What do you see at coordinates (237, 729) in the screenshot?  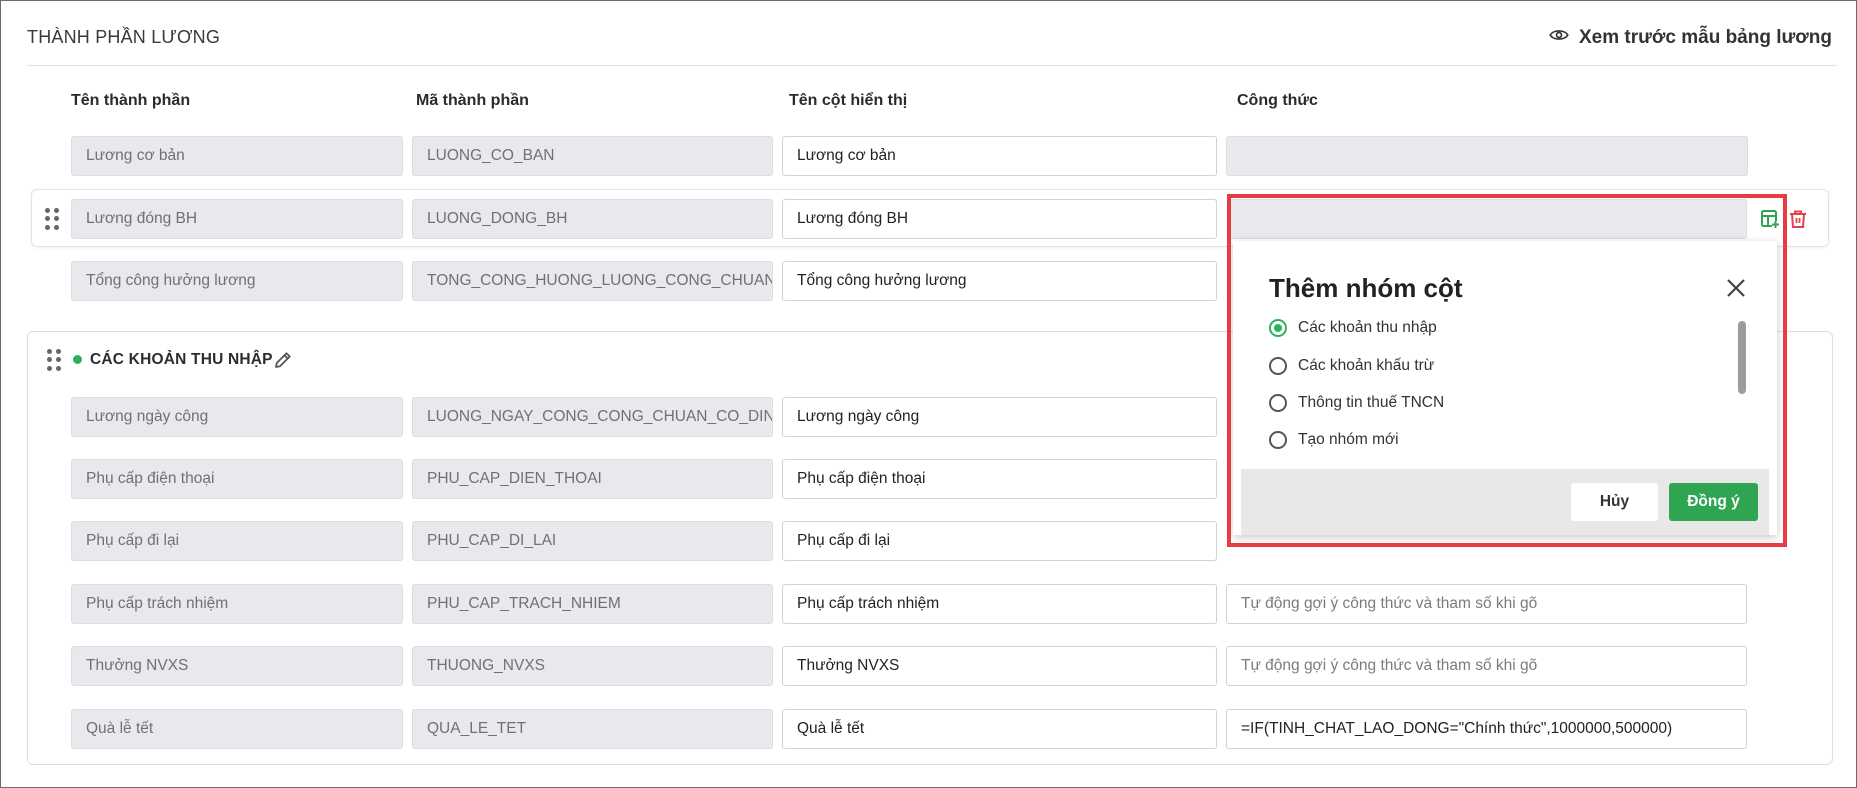 I see `component-name-field: Quà lễ tết` at bounding box center [237, 729].